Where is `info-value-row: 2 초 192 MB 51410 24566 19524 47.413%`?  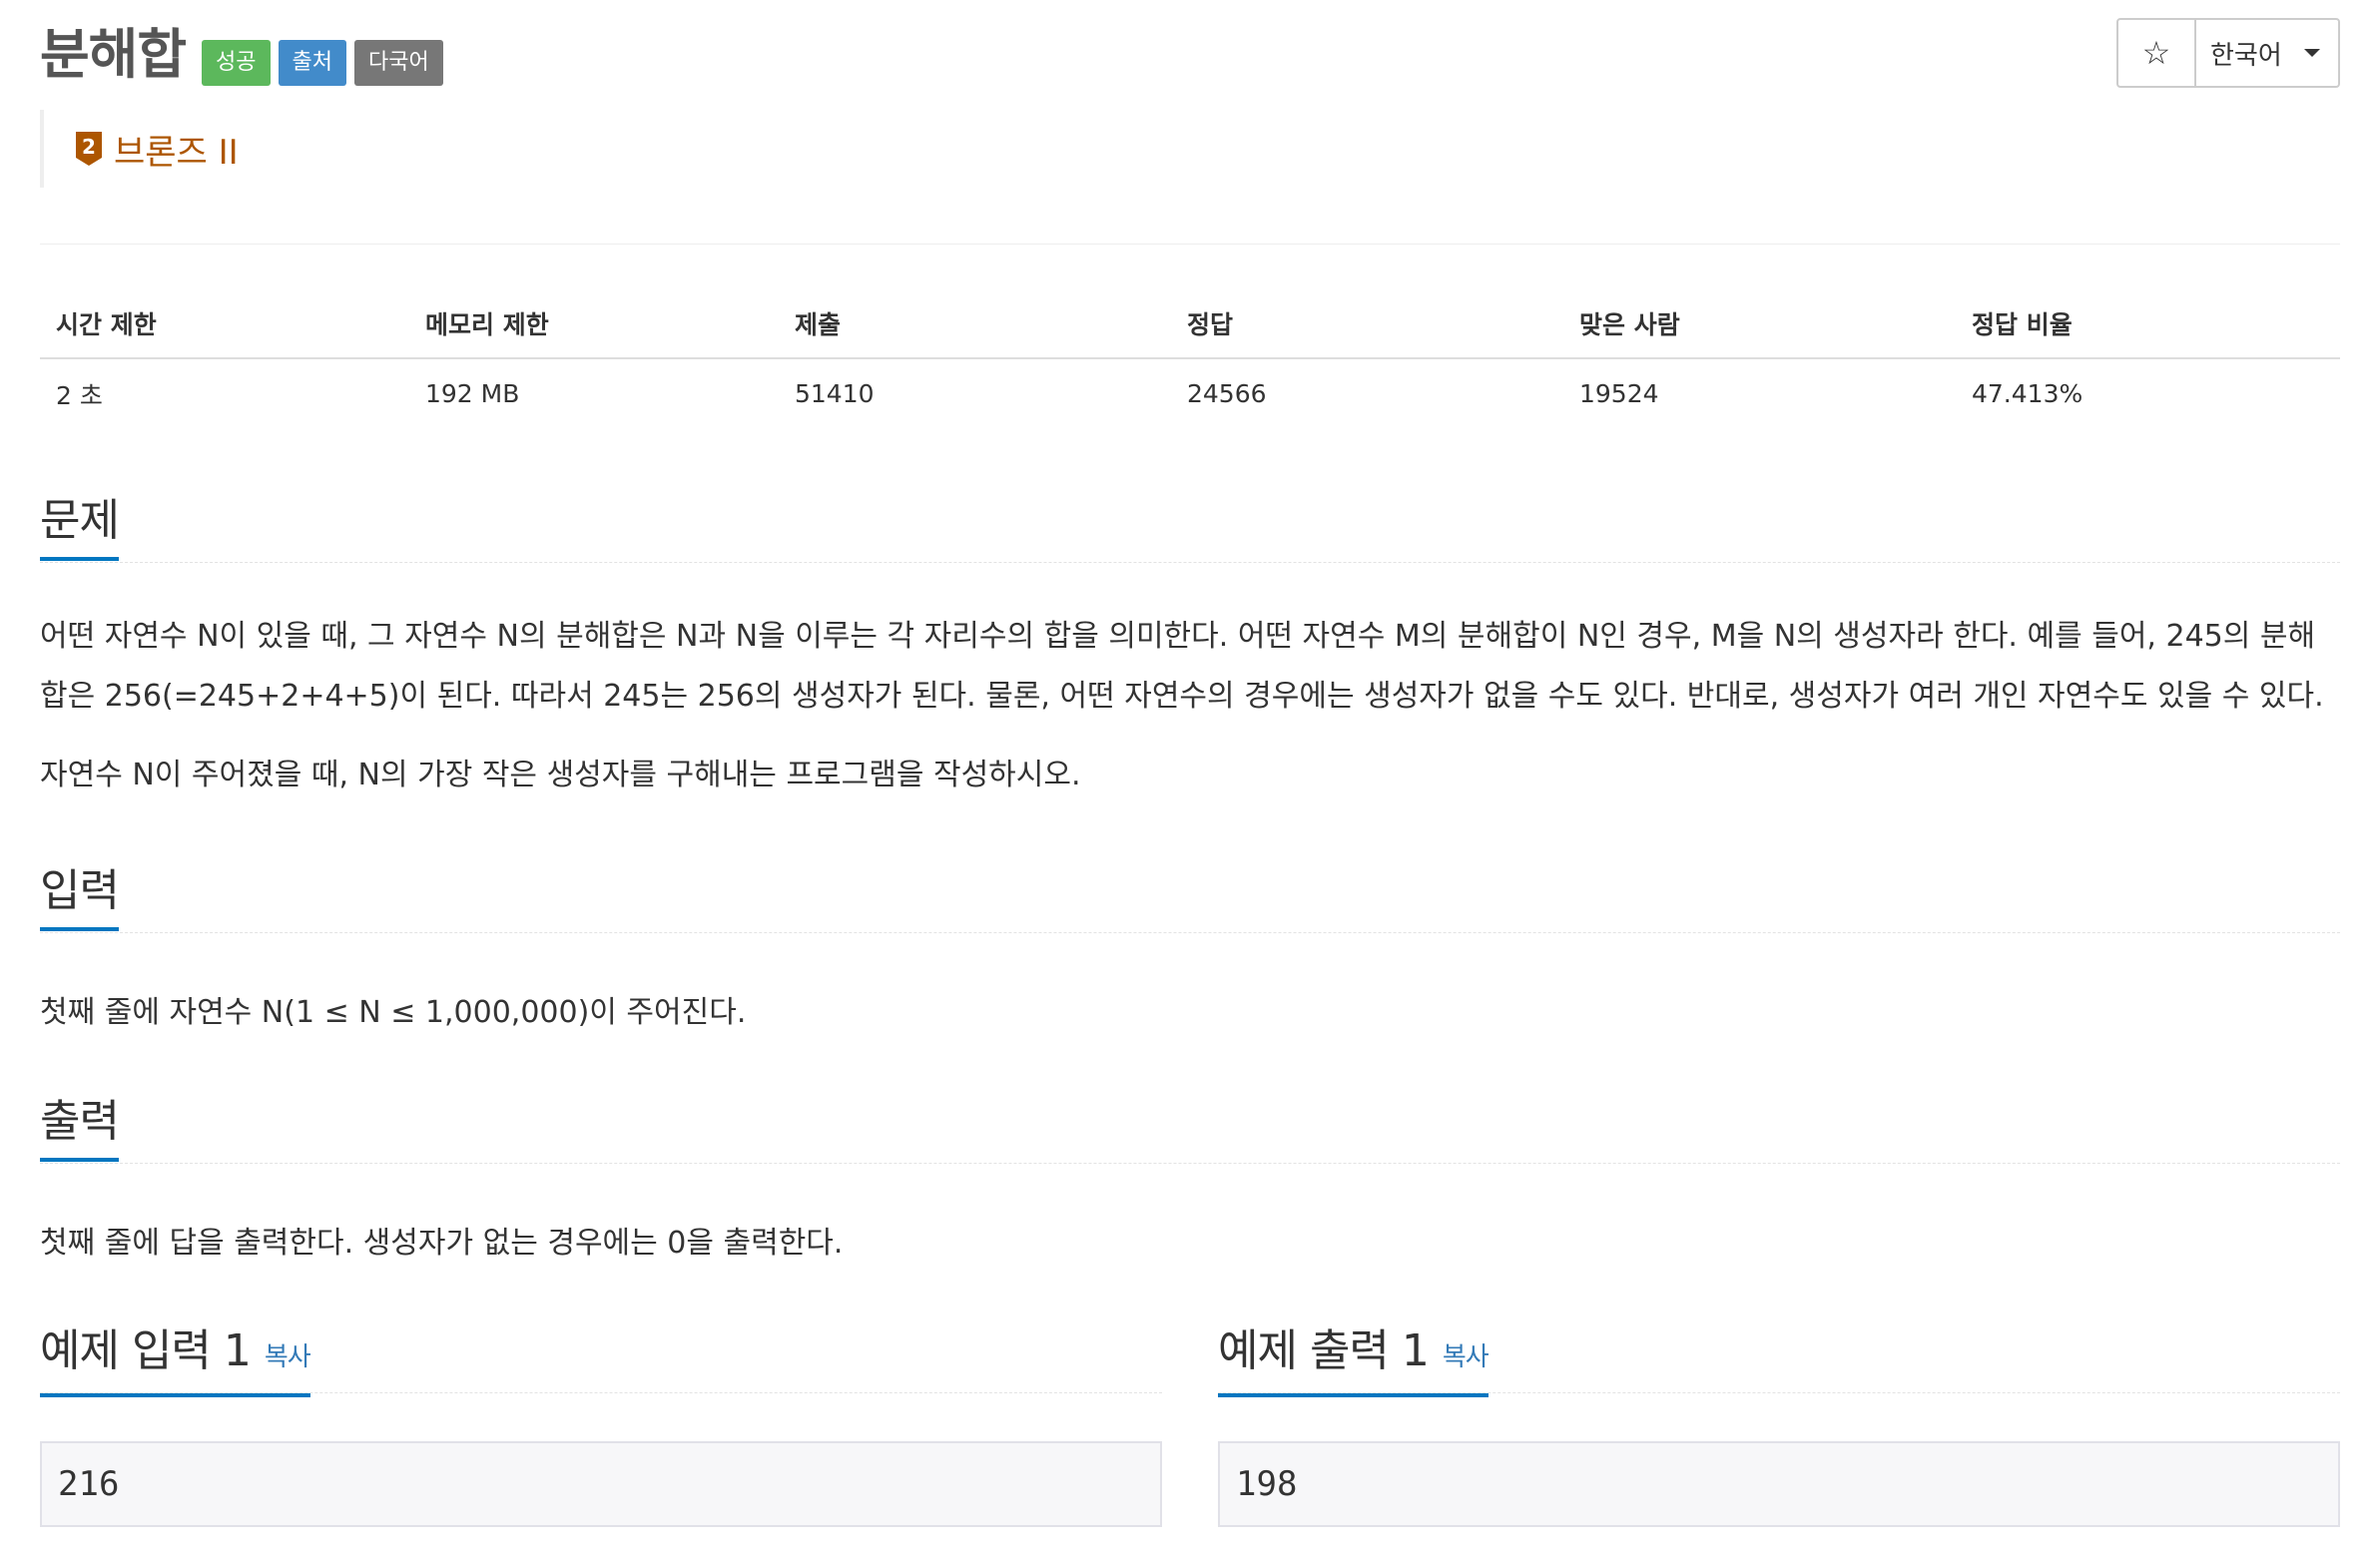
info-value-row: 2 초 192 MB 51410 24566 19524 47.413% is located at coordinates (1190, 393).